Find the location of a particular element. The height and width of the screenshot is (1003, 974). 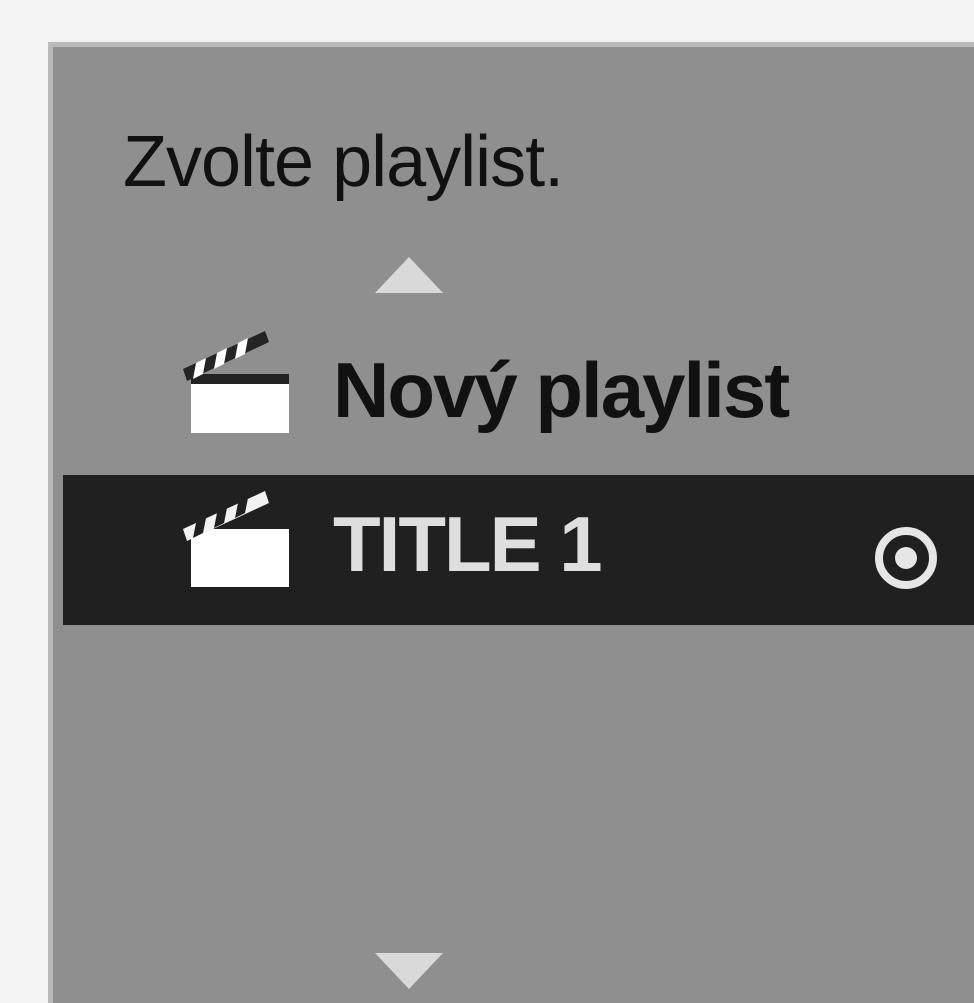

playlist-item-new-playlist: Nový playlist is located at coordinates (518, 394).